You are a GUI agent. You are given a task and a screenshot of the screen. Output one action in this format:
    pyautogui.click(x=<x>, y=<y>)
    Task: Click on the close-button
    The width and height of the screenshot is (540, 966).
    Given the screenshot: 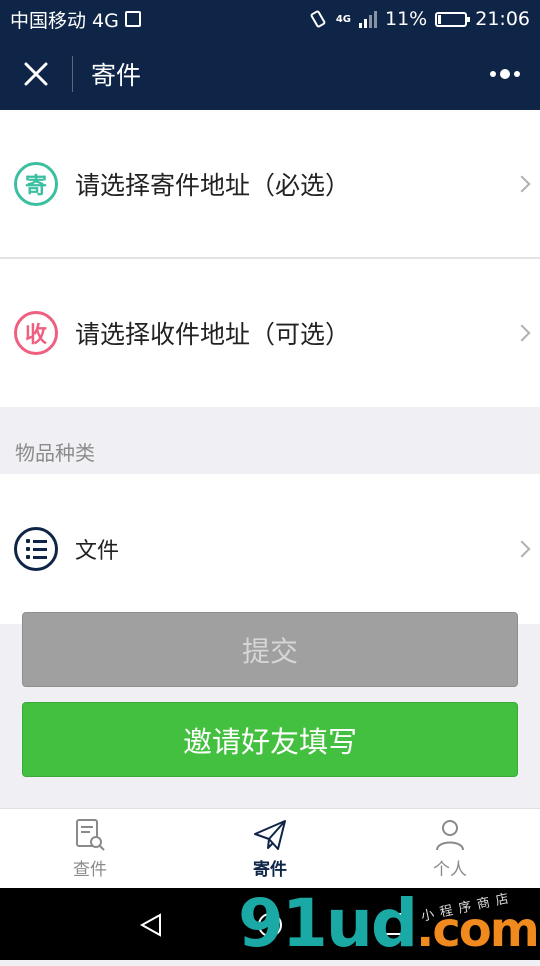 What is the action you would take?
    pyautogui.click(x=36, y=74)
    